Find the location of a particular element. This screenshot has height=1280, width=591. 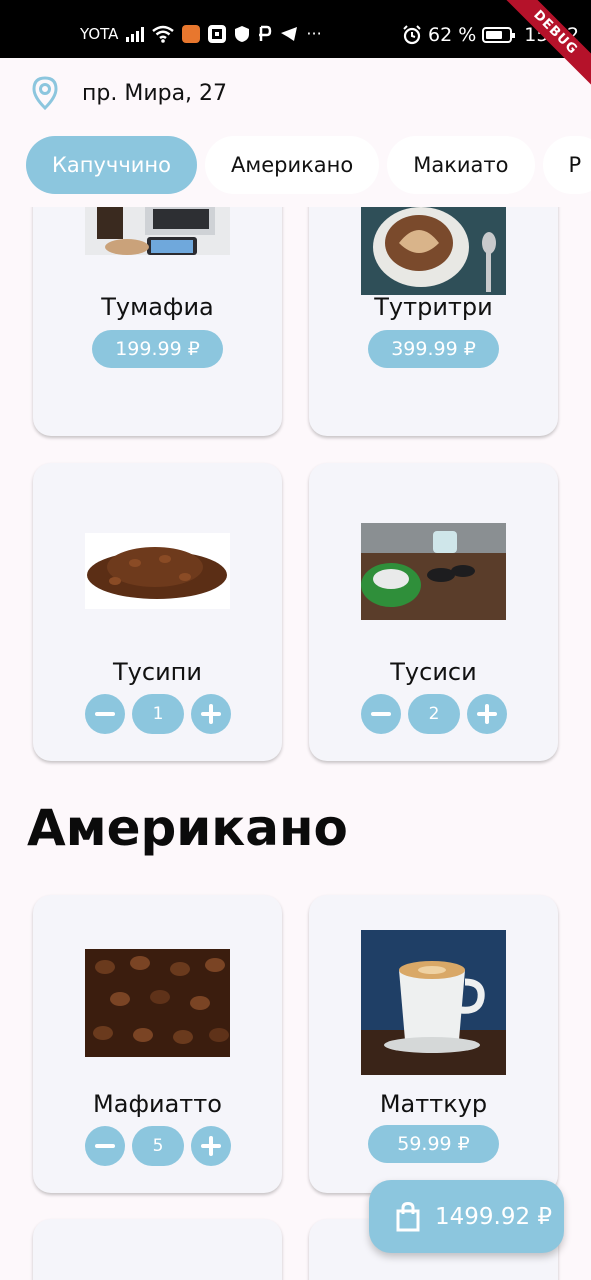

cart-button: 1499.92 ₽ is located at coordinates (466, 1216).